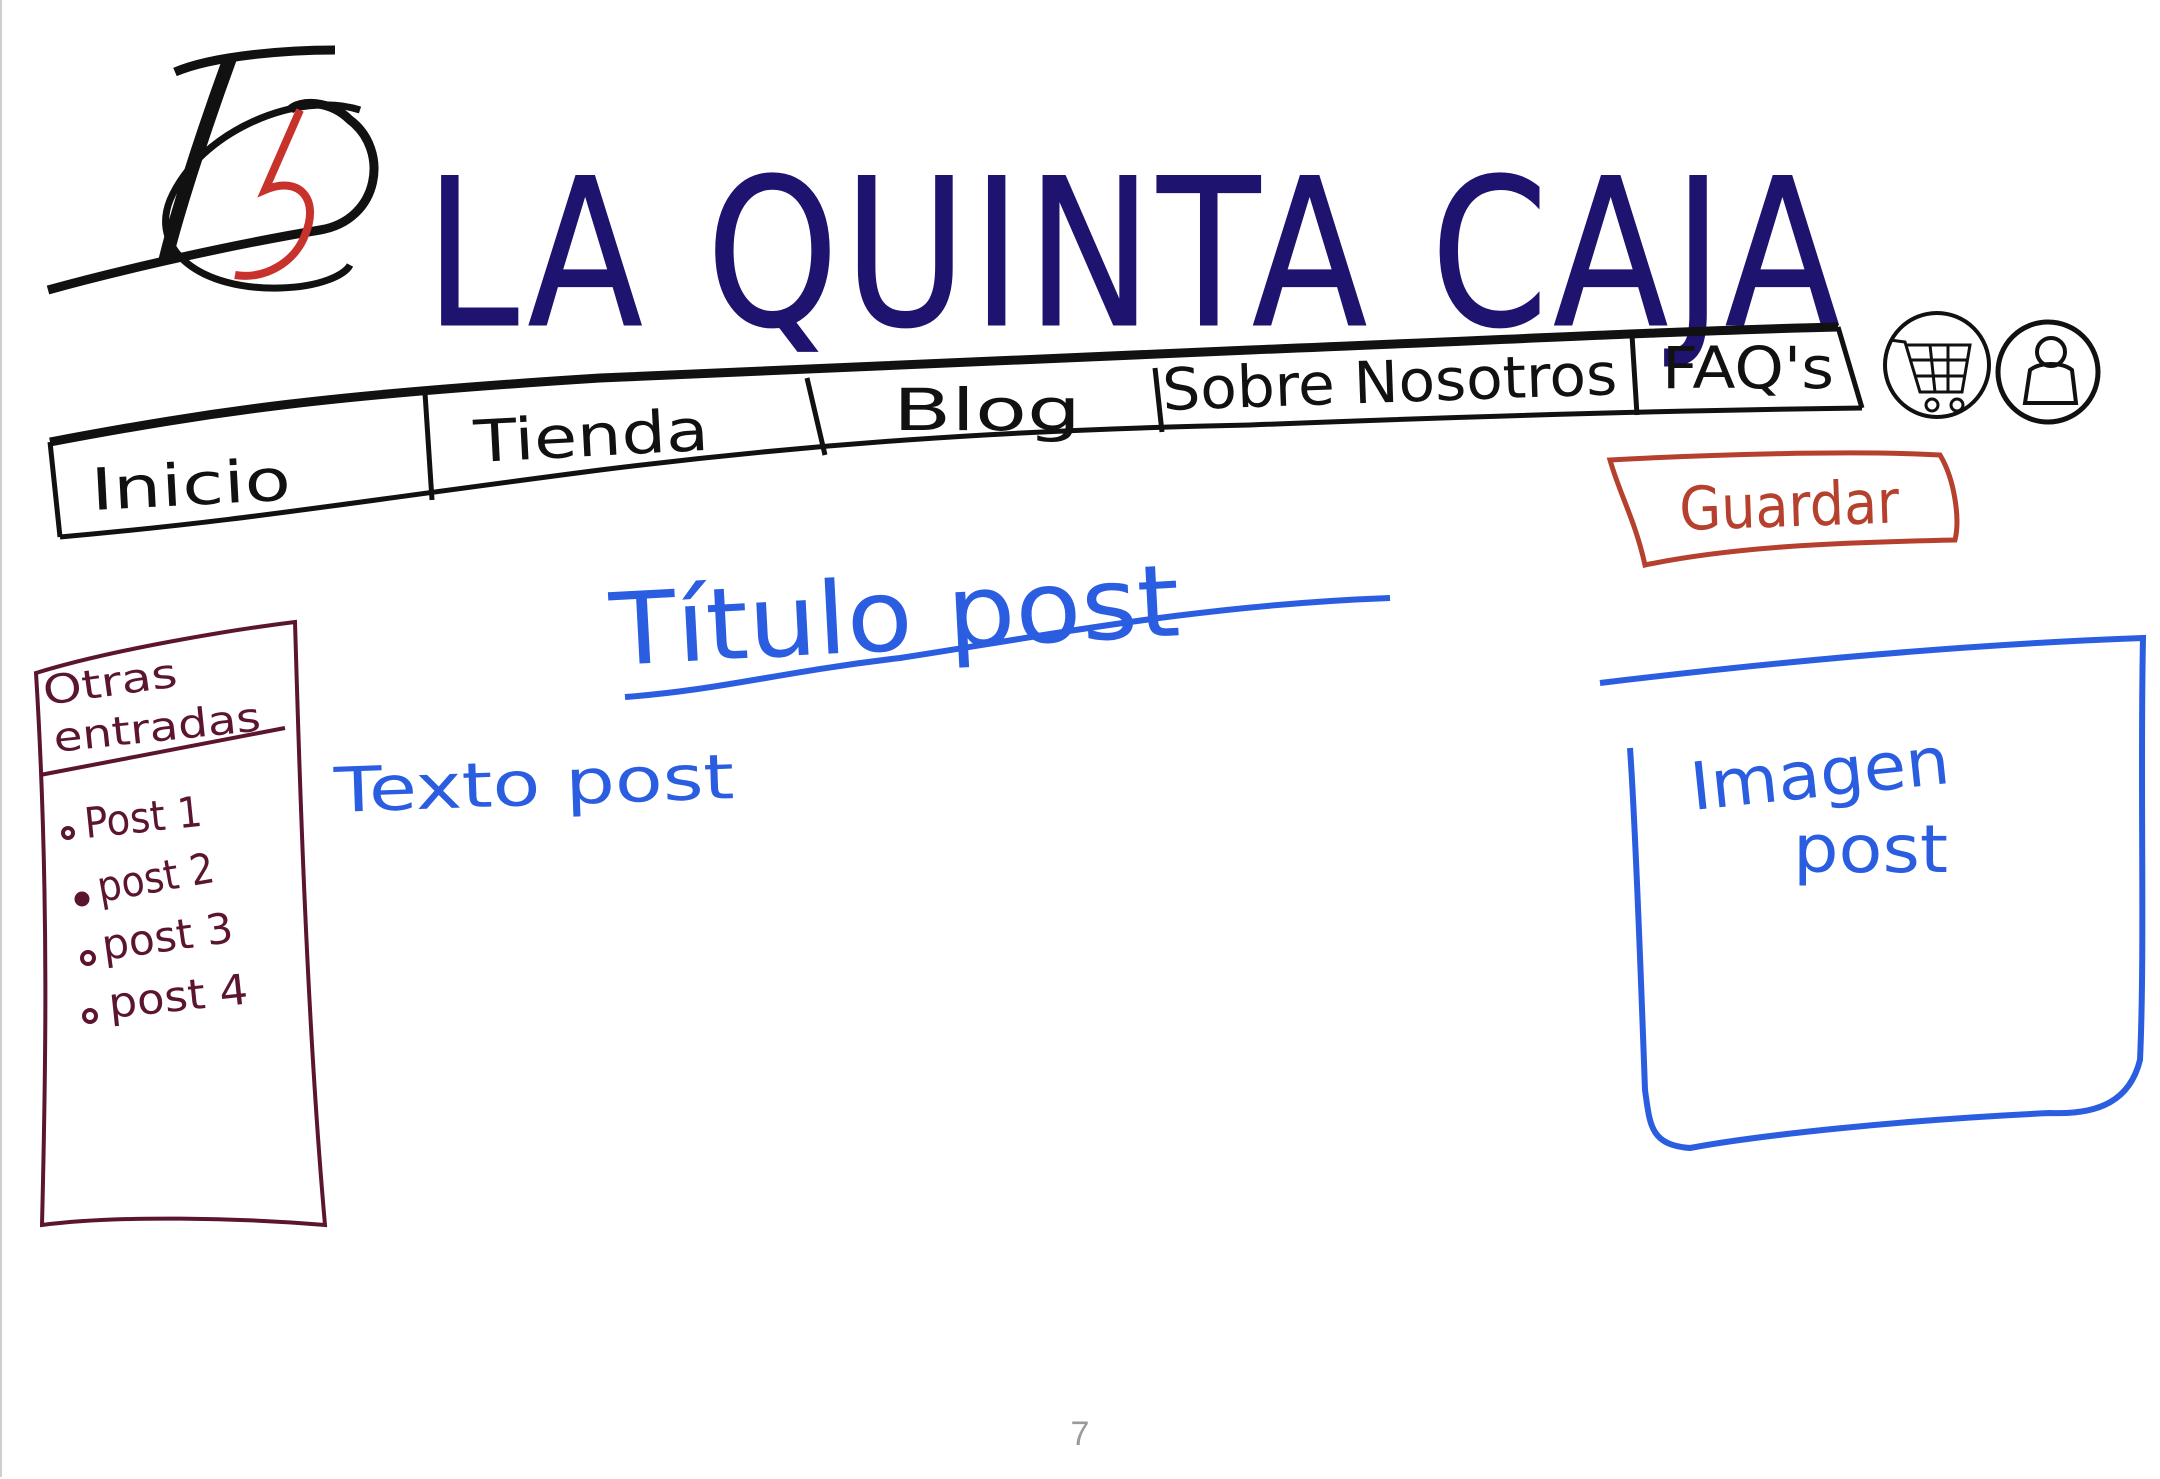  I want to click on nav-item-tienda: Tienda, so click(590, 436).